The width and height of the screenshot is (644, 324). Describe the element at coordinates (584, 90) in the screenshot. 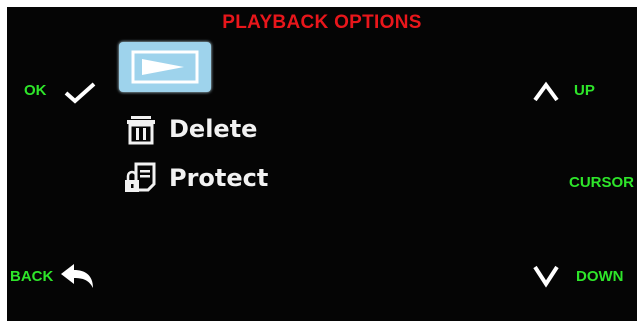

I see `up-hint-label: UP` at that location.